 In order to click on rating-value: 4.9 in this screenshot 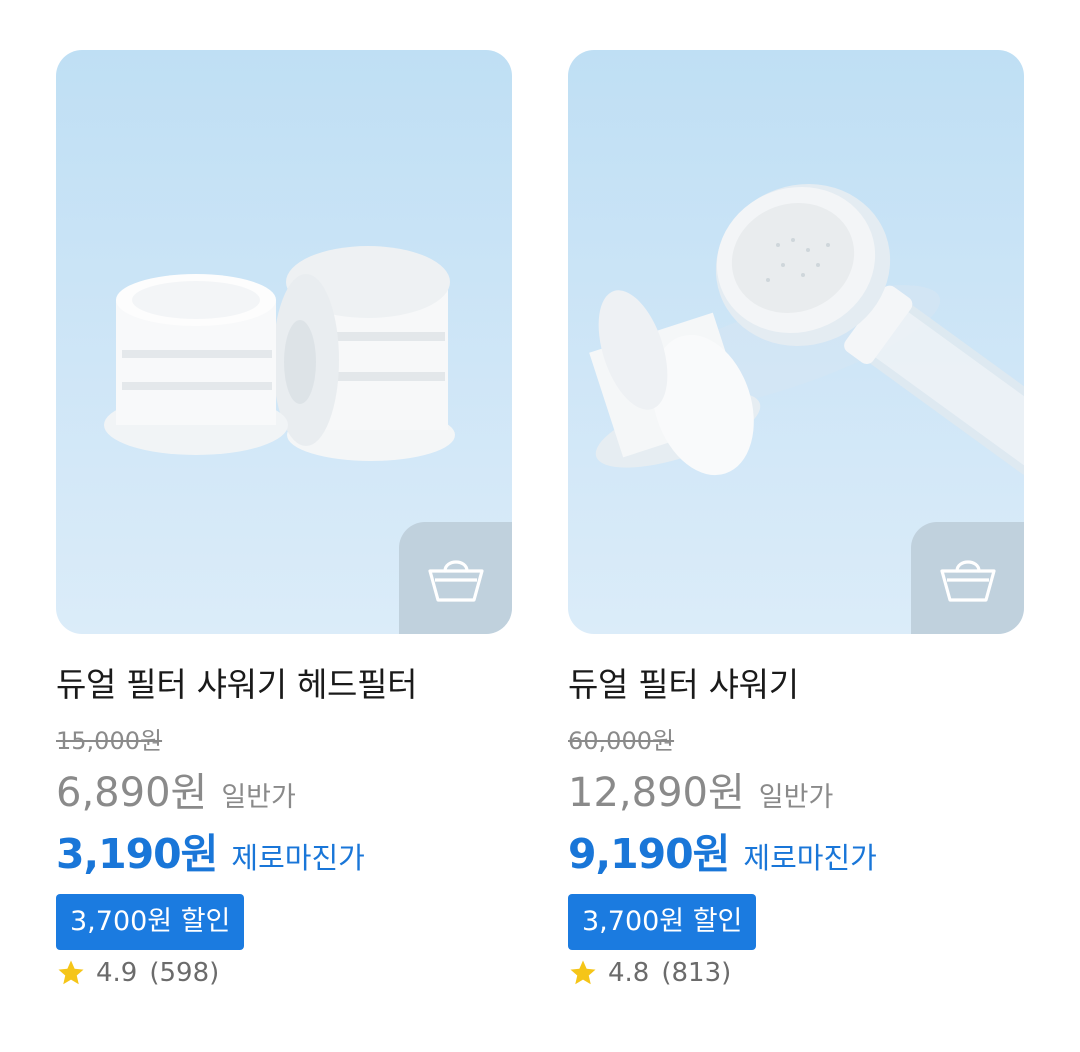, I will do `click(117, 973)`.